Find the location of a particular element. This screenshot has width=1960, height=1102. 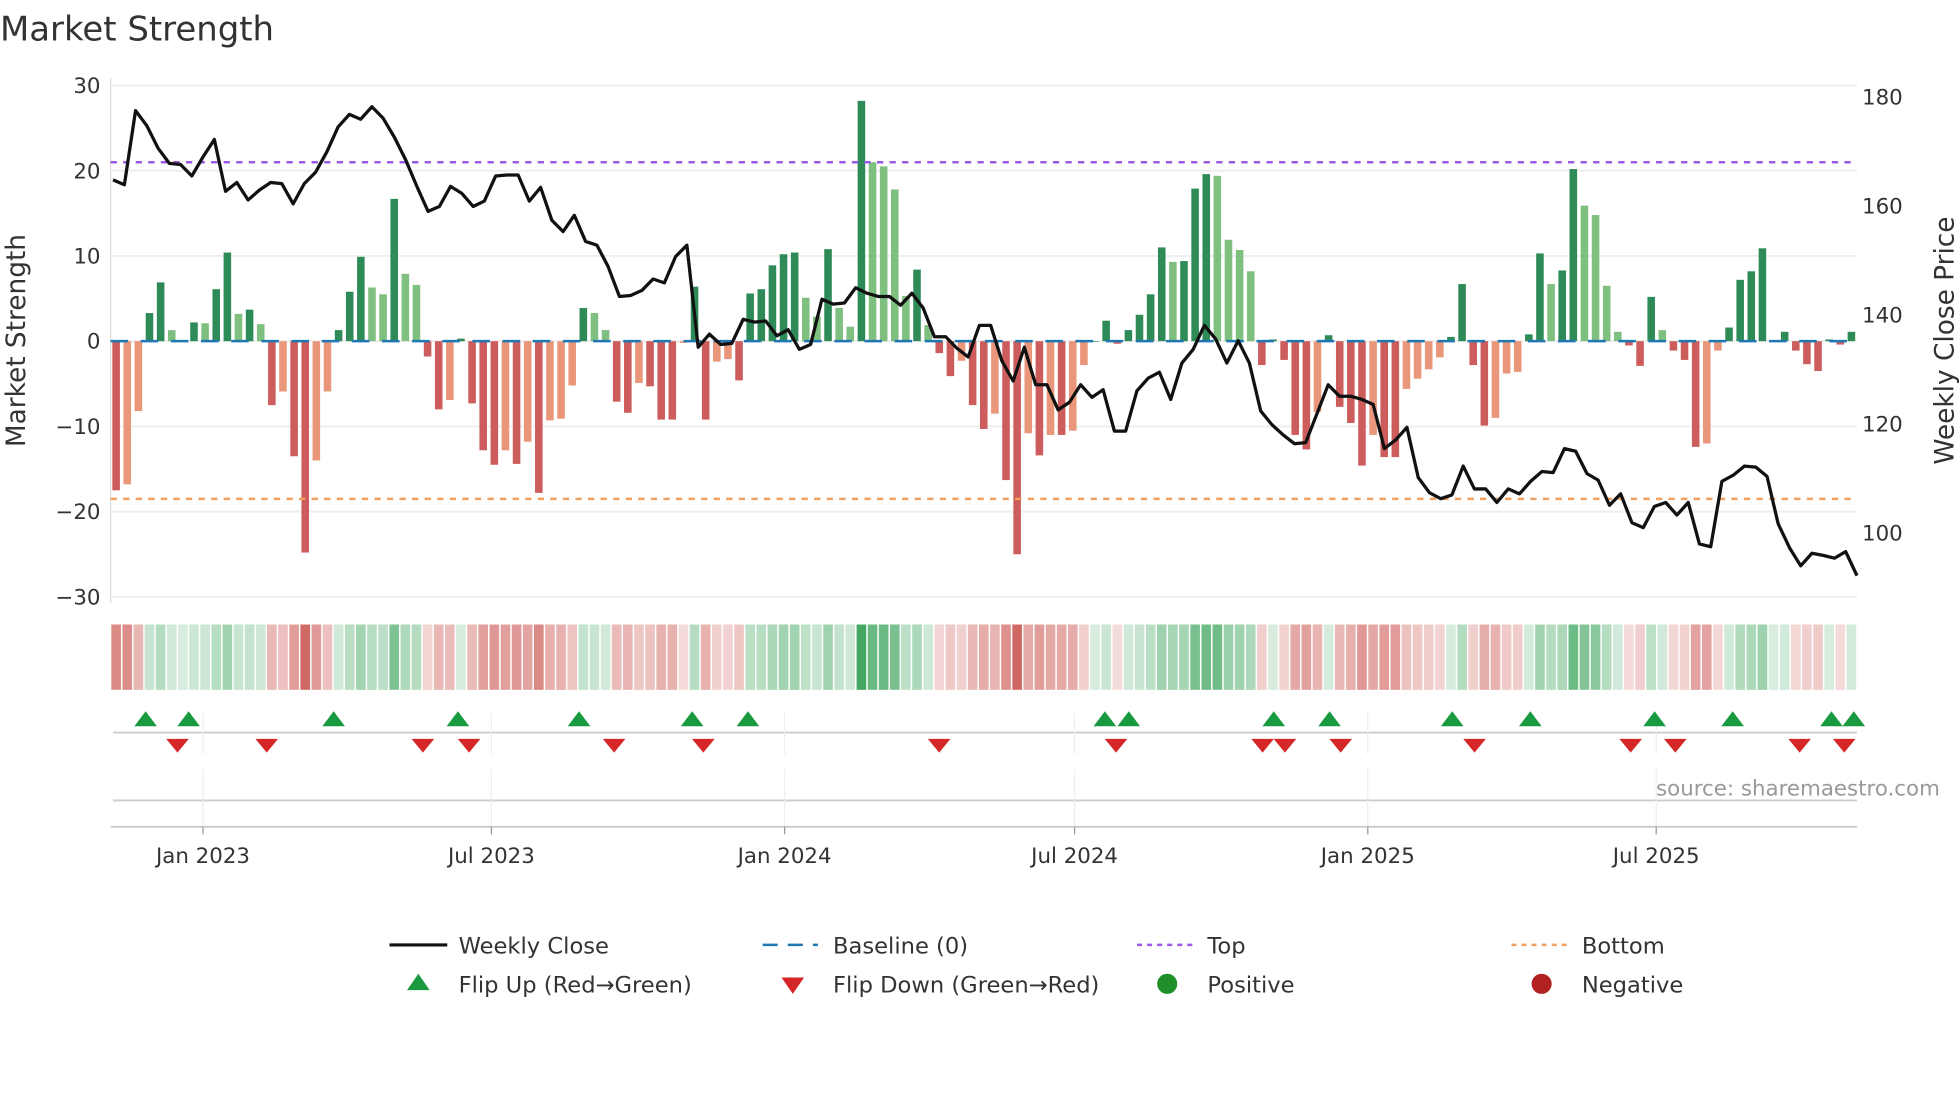

legend-flip-down: Flip Down (Green→Red) is located at coordinates (966, 986).